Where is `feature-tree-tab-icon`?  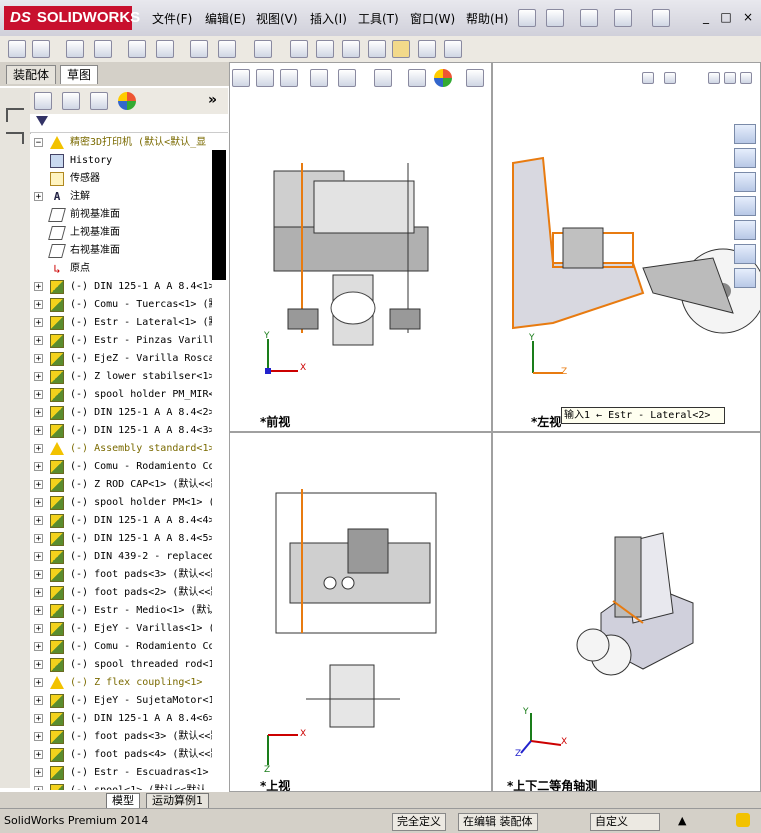 feature-tree-tab-icon is located at coordinates (43, 101).